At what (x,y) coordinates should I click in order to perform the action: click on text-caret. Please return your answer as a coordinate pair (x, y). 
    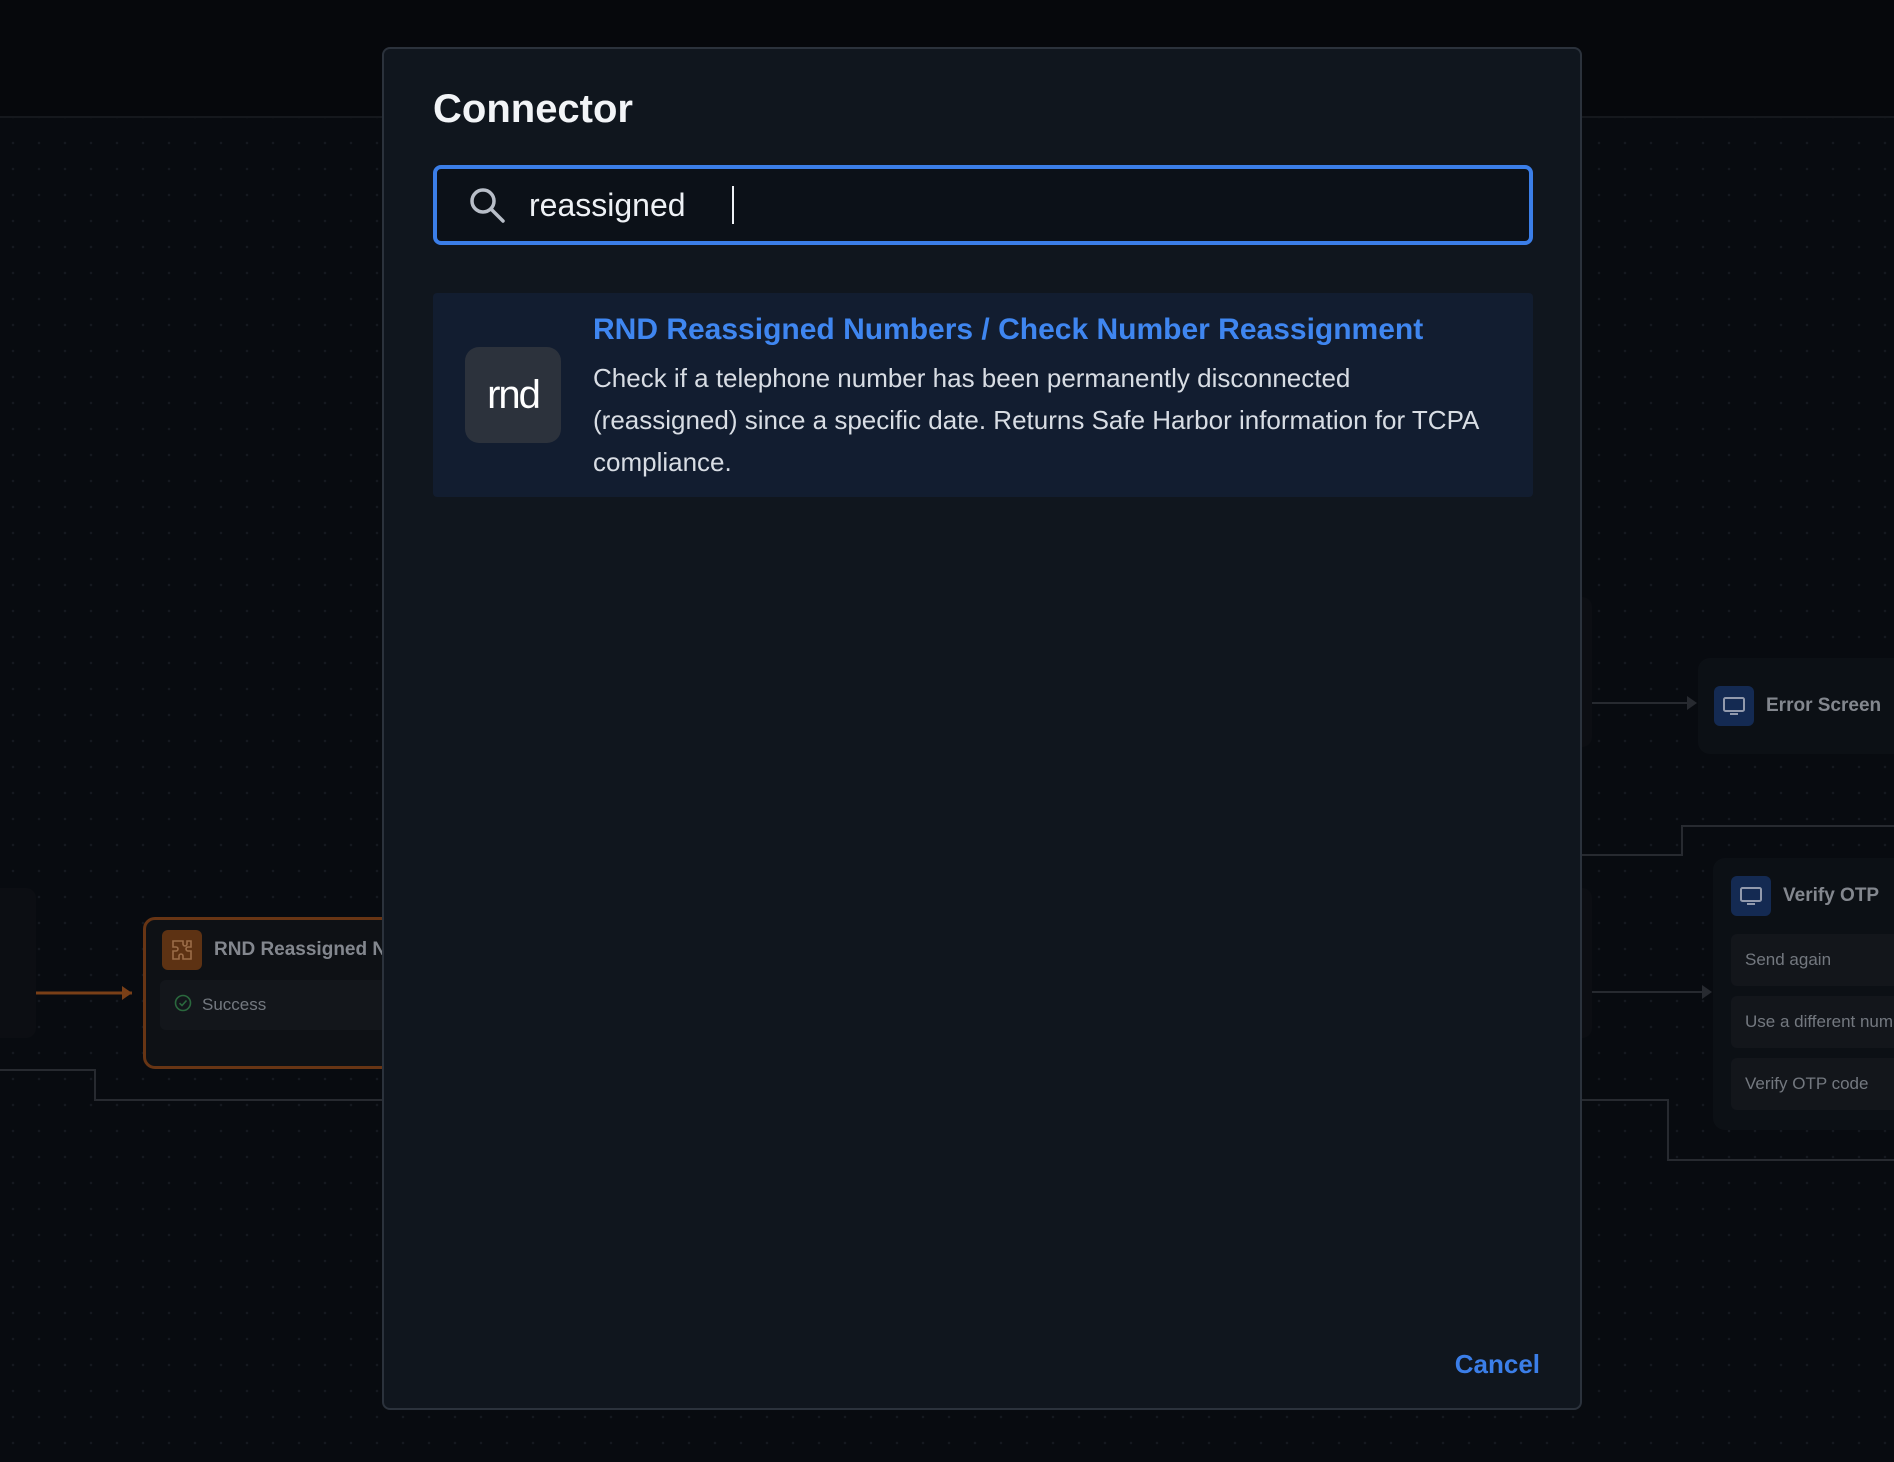
    Looking at the image, I should click on (733, 205).